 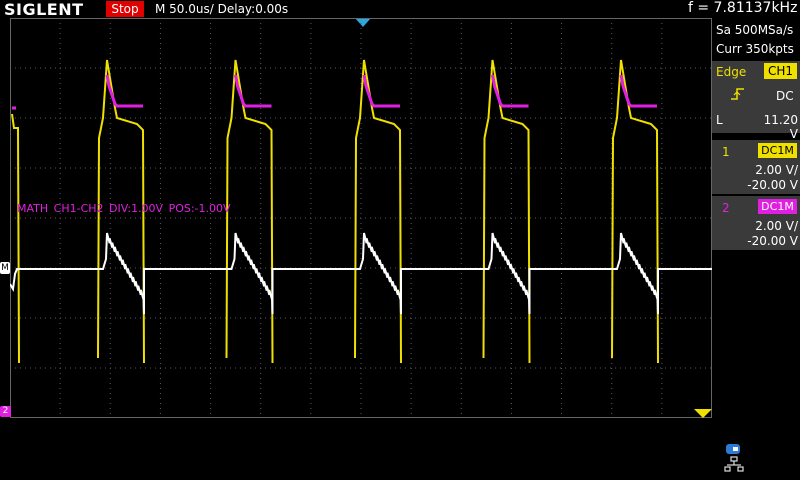 I want to click on frequency-counter: f = 7.81137kHz, so click(x=743, y=8).